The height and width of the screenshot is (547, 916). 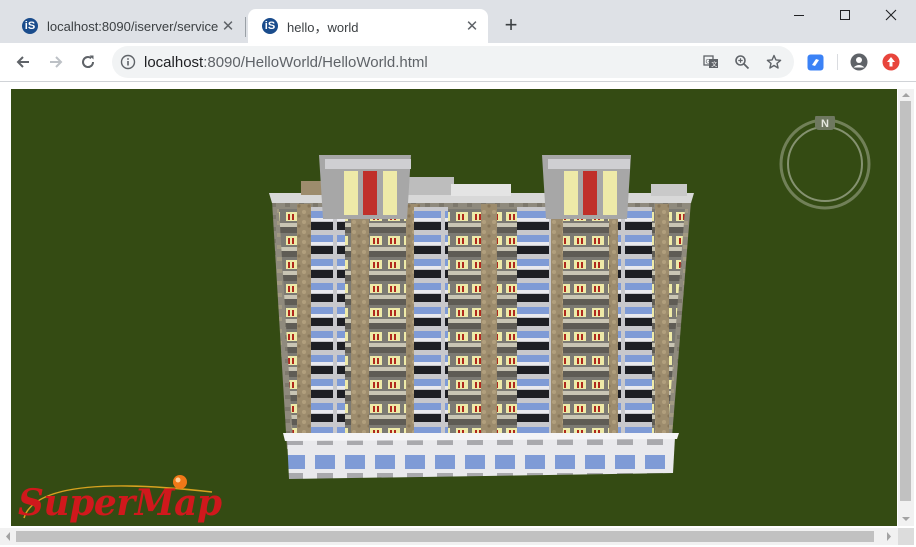 I want to click on update-icon, so click(x=891, y=62).